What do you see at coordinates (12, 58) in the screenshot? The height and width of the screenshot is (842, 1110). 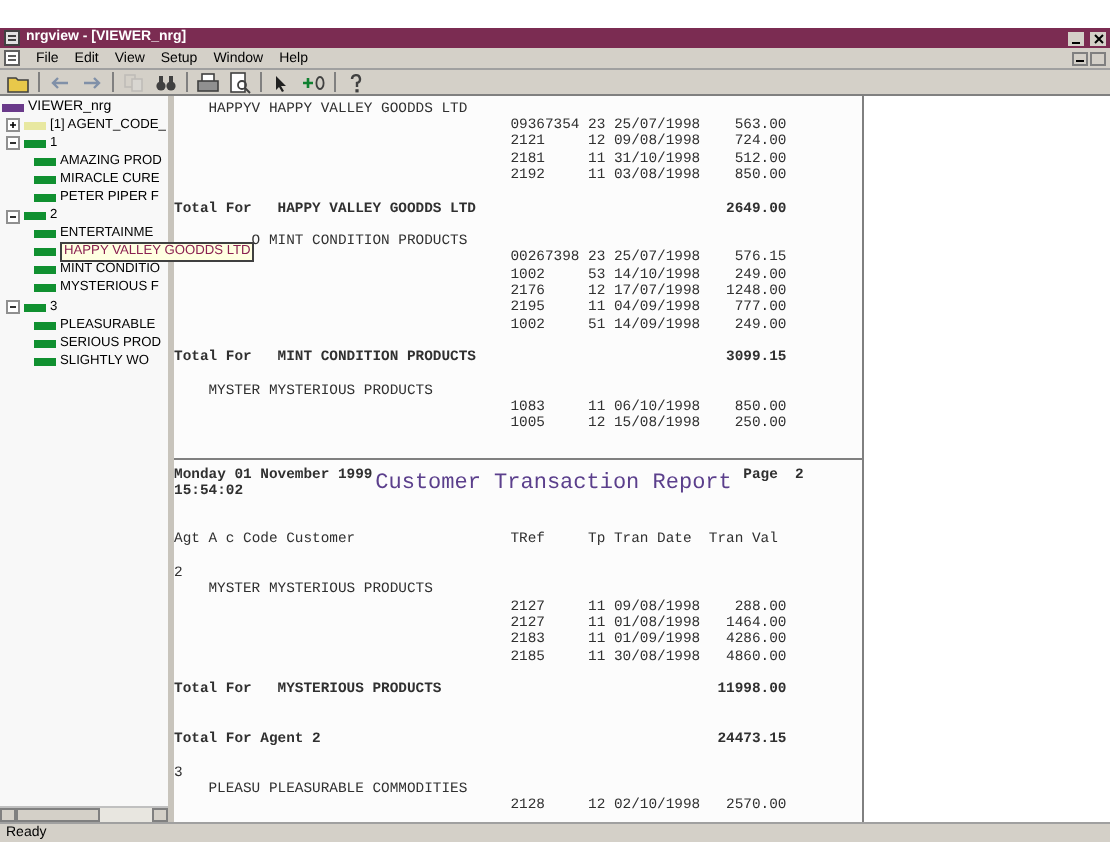 I see `document-icon` at bounding box center [12, 58].